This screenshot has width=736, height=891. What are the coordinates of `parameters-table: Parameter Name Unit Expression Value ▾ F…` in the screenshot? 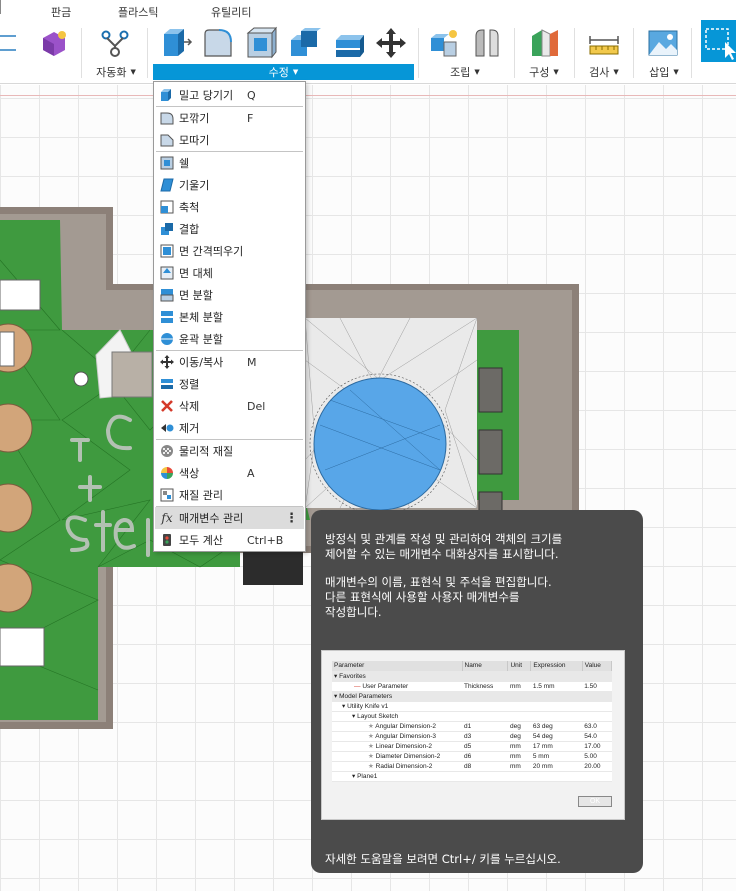 It's located at (472, 721).